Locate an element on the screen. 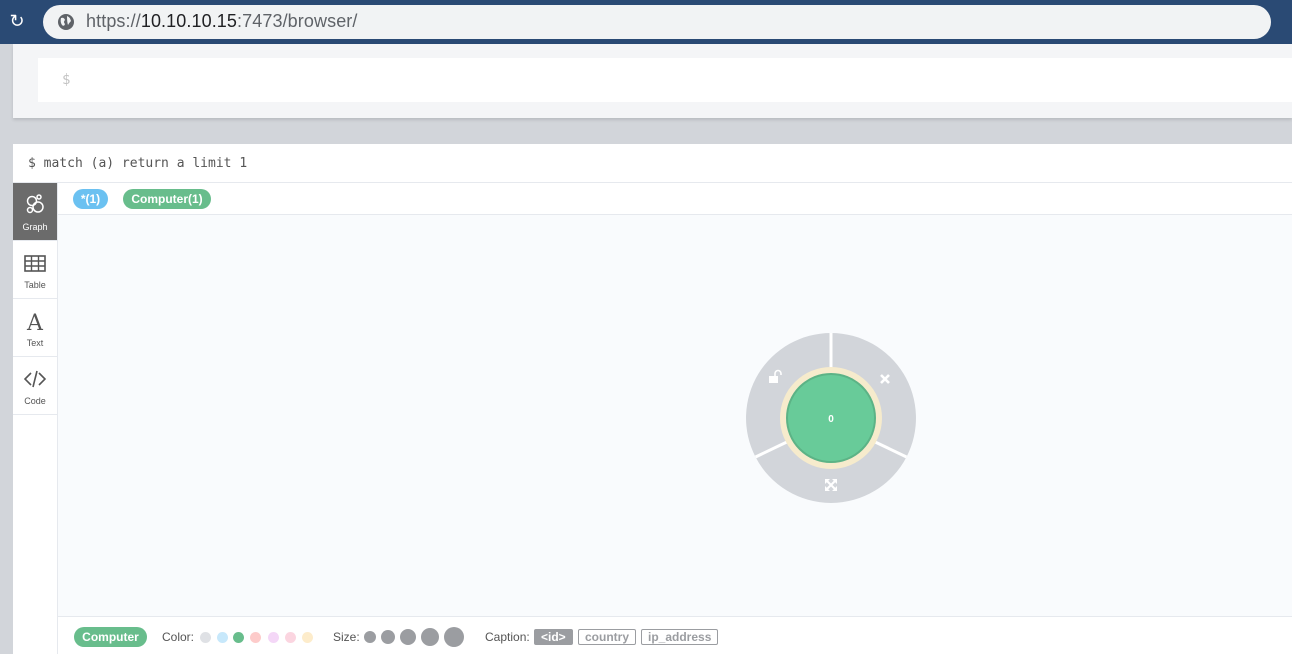 Image resolution: width=1292 pixels, height=654 pixels. address-bar: https://10.10.10.15:7473/browser/ is located at coordinates (657, 22).